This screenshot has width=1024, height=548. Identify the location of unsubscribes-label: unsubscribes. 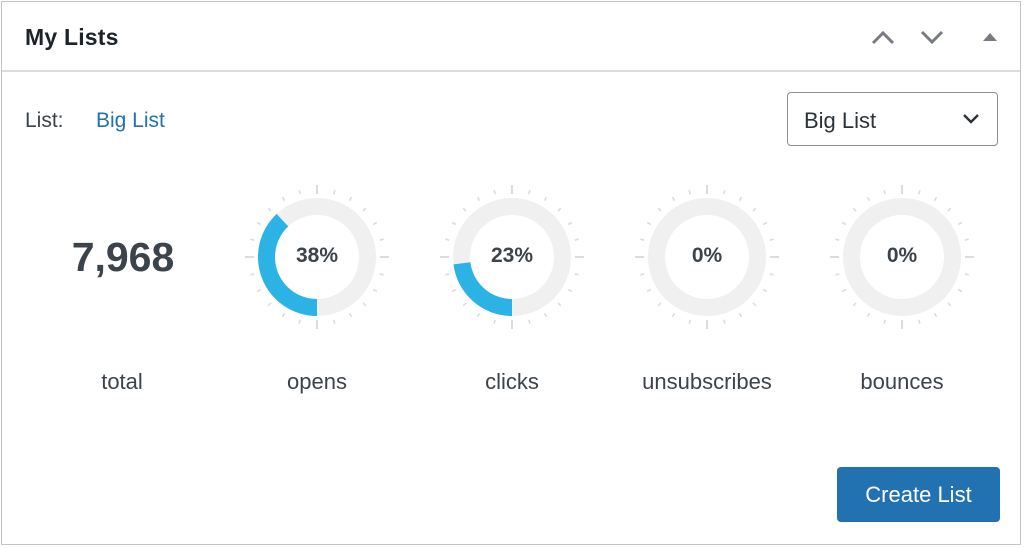
(707, 381).